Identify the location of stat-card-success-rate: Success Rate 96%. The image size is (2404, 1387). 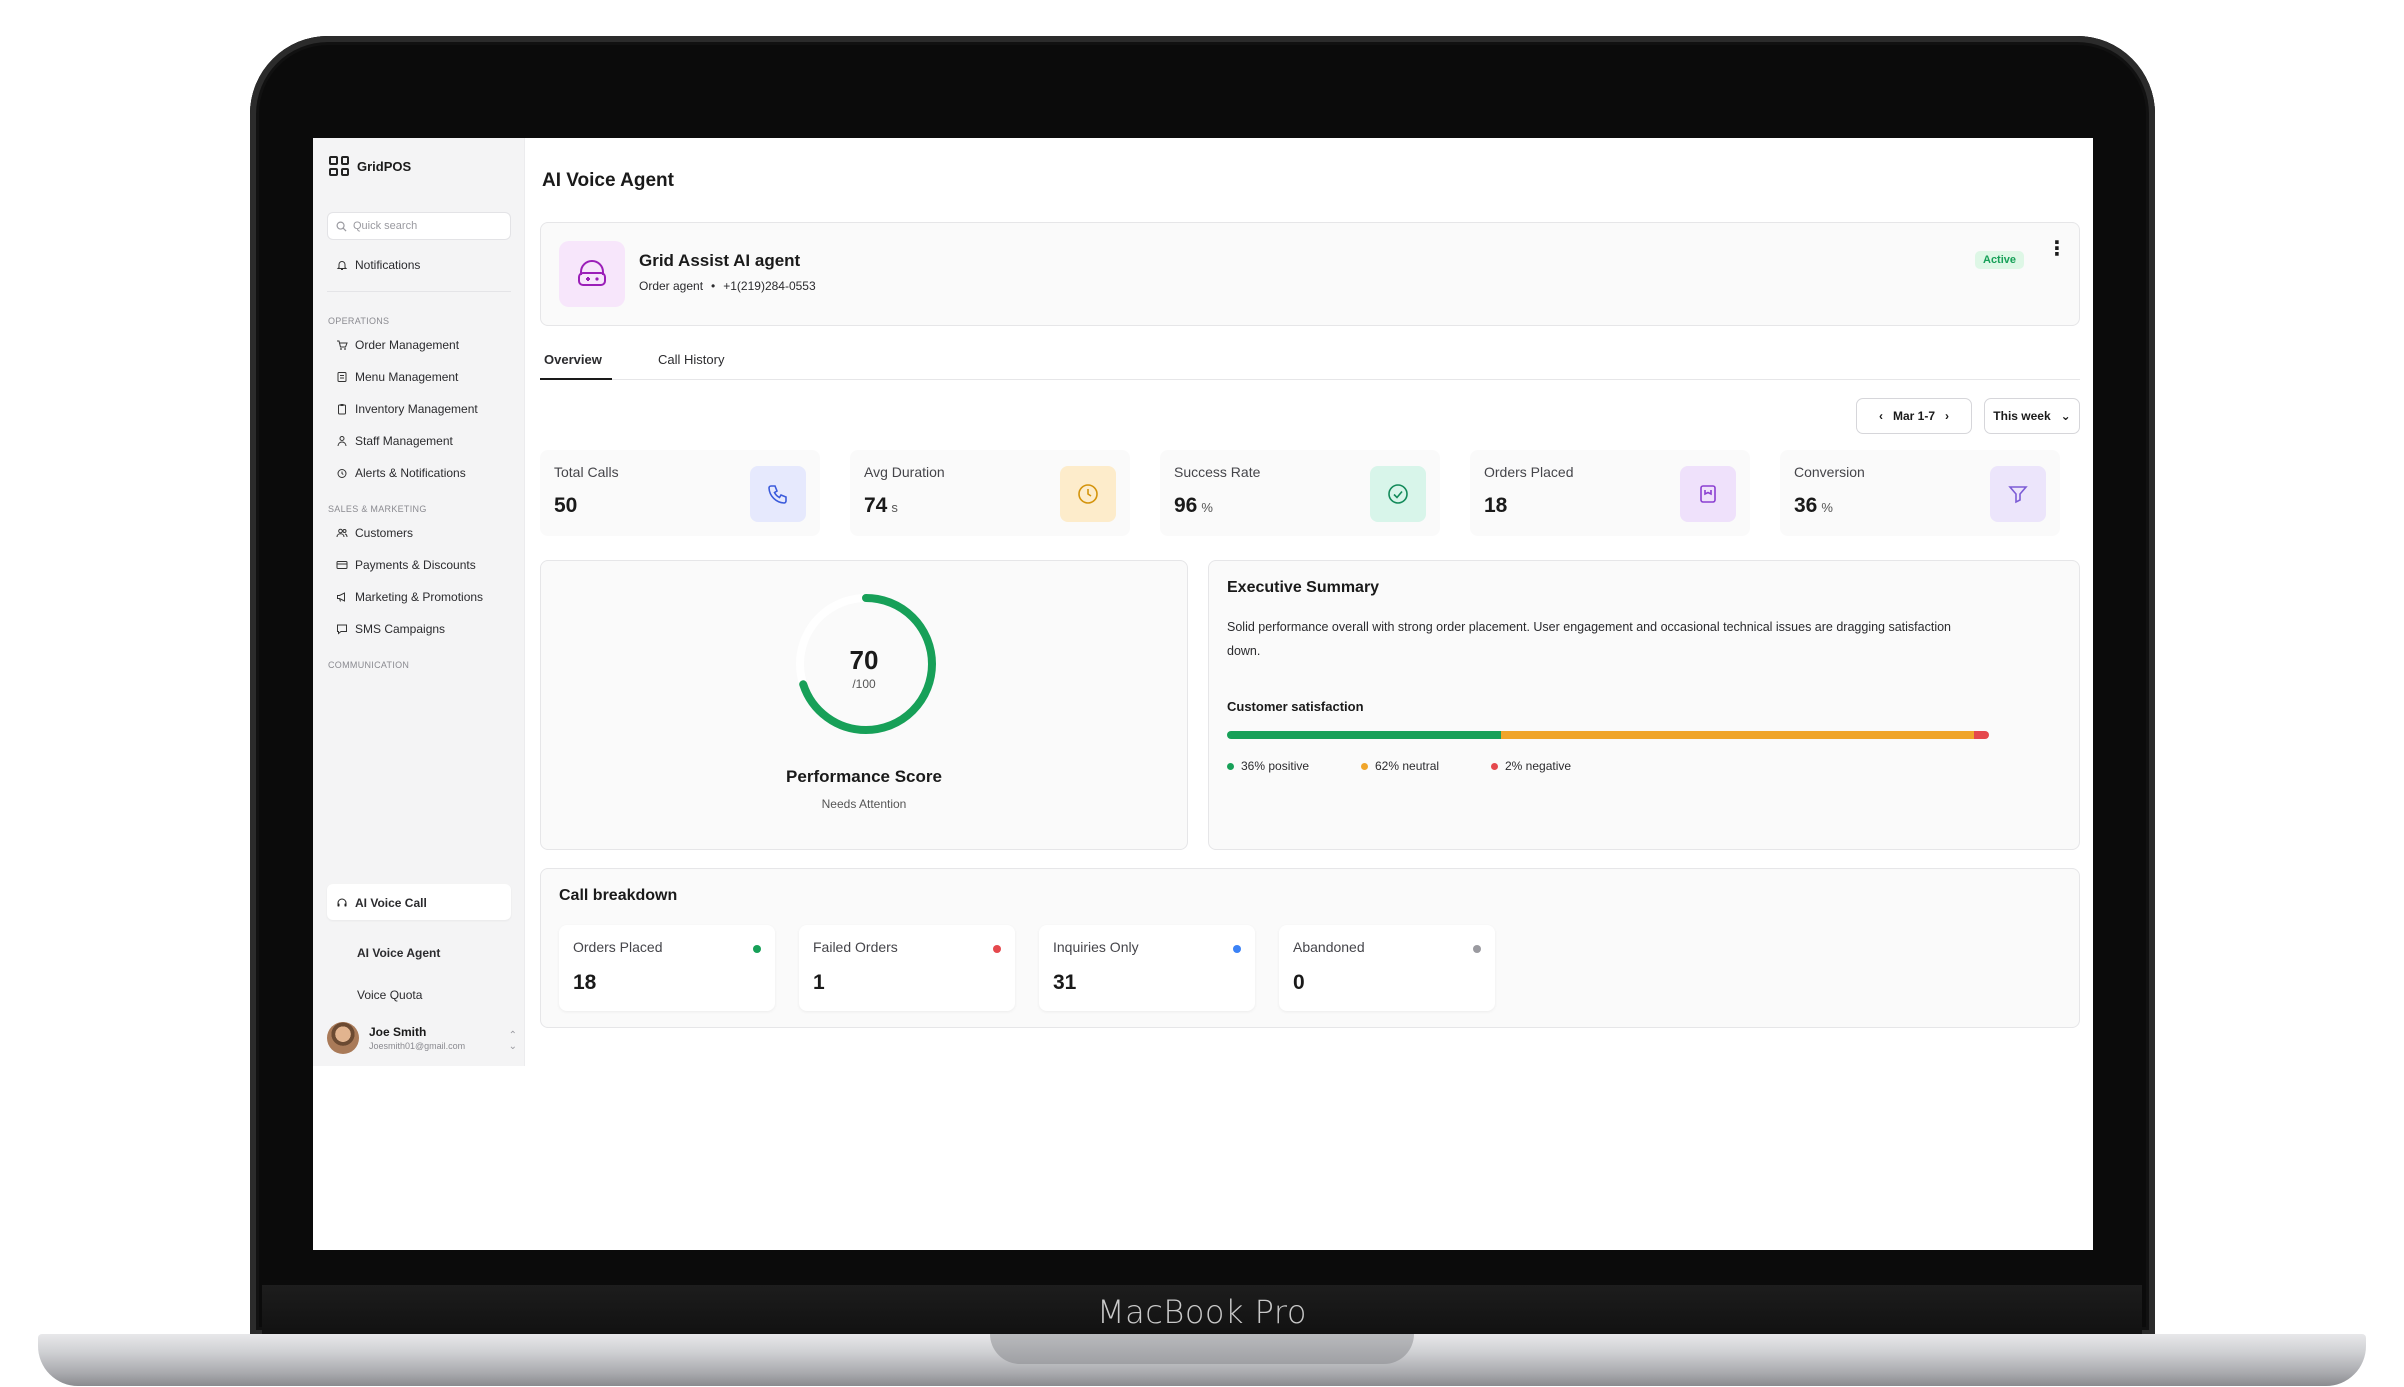
(1300, 493).